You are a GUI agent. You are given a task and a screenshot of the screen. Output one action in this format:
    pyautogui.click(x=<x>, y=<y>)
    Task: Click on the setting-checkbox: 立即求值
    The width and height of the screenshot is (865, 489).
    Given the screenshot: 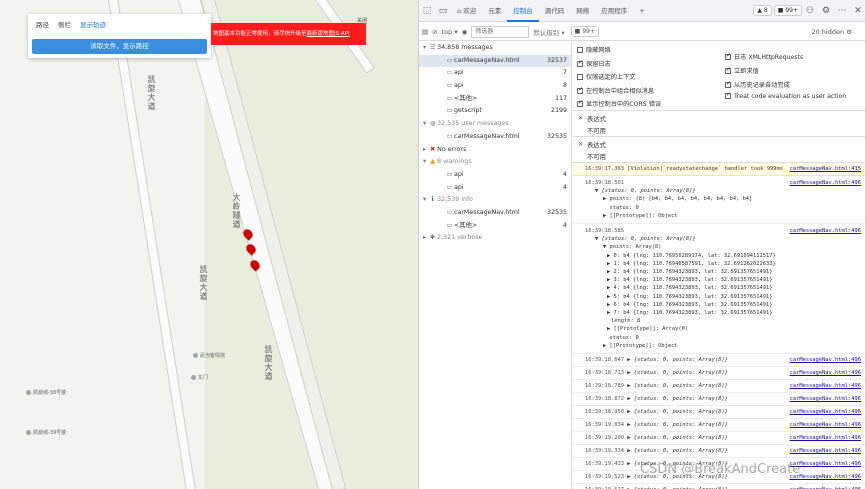 What is the action you would take?
    pyautogui.click(x=742, y=70)
    